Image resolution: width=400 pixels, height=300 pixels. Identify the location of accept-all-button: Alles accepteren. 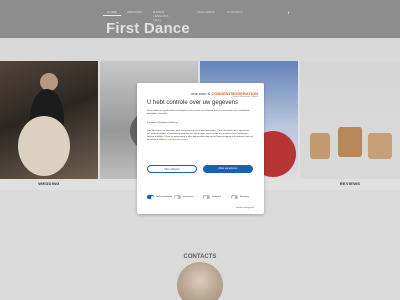
(228, 169).